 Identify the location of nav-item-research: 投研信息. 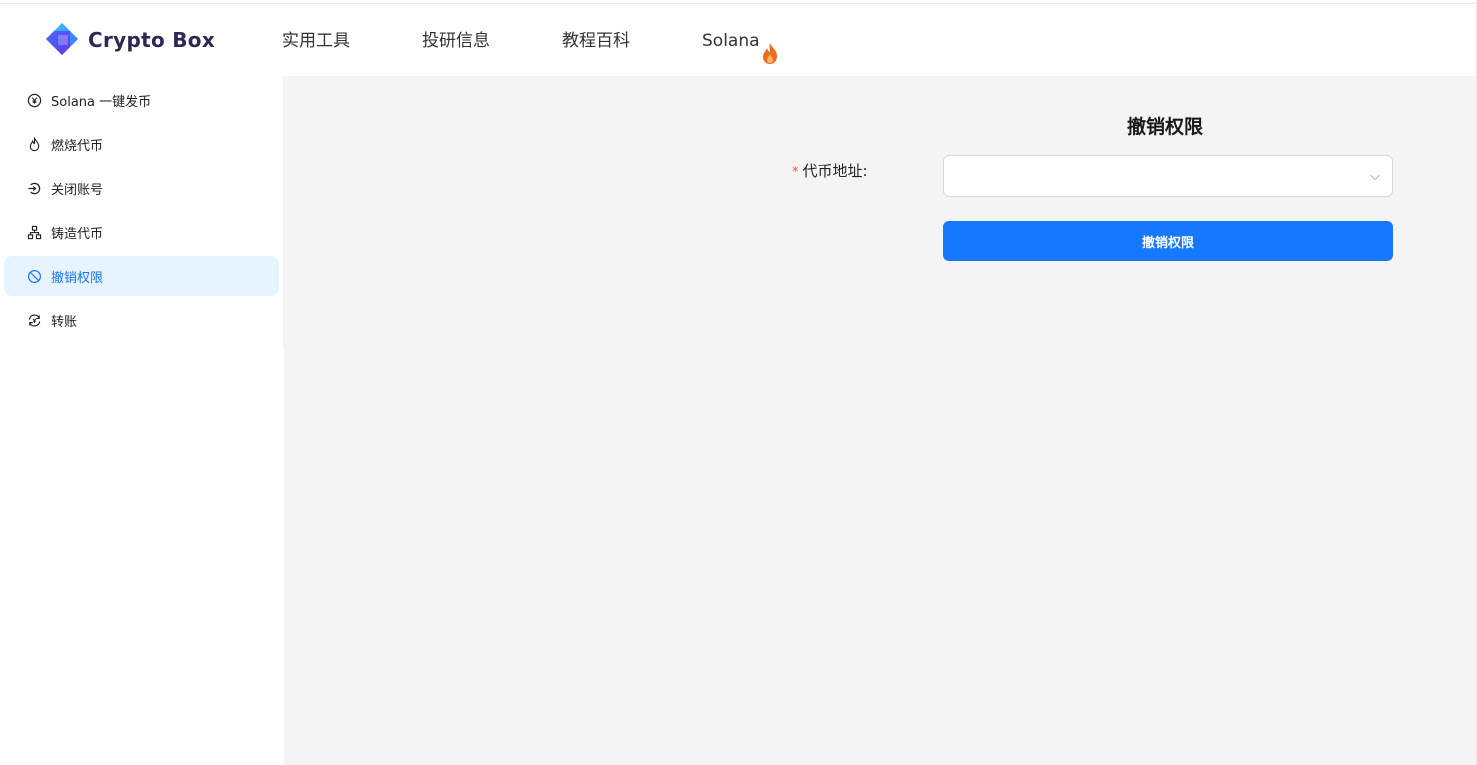
(456, 40).